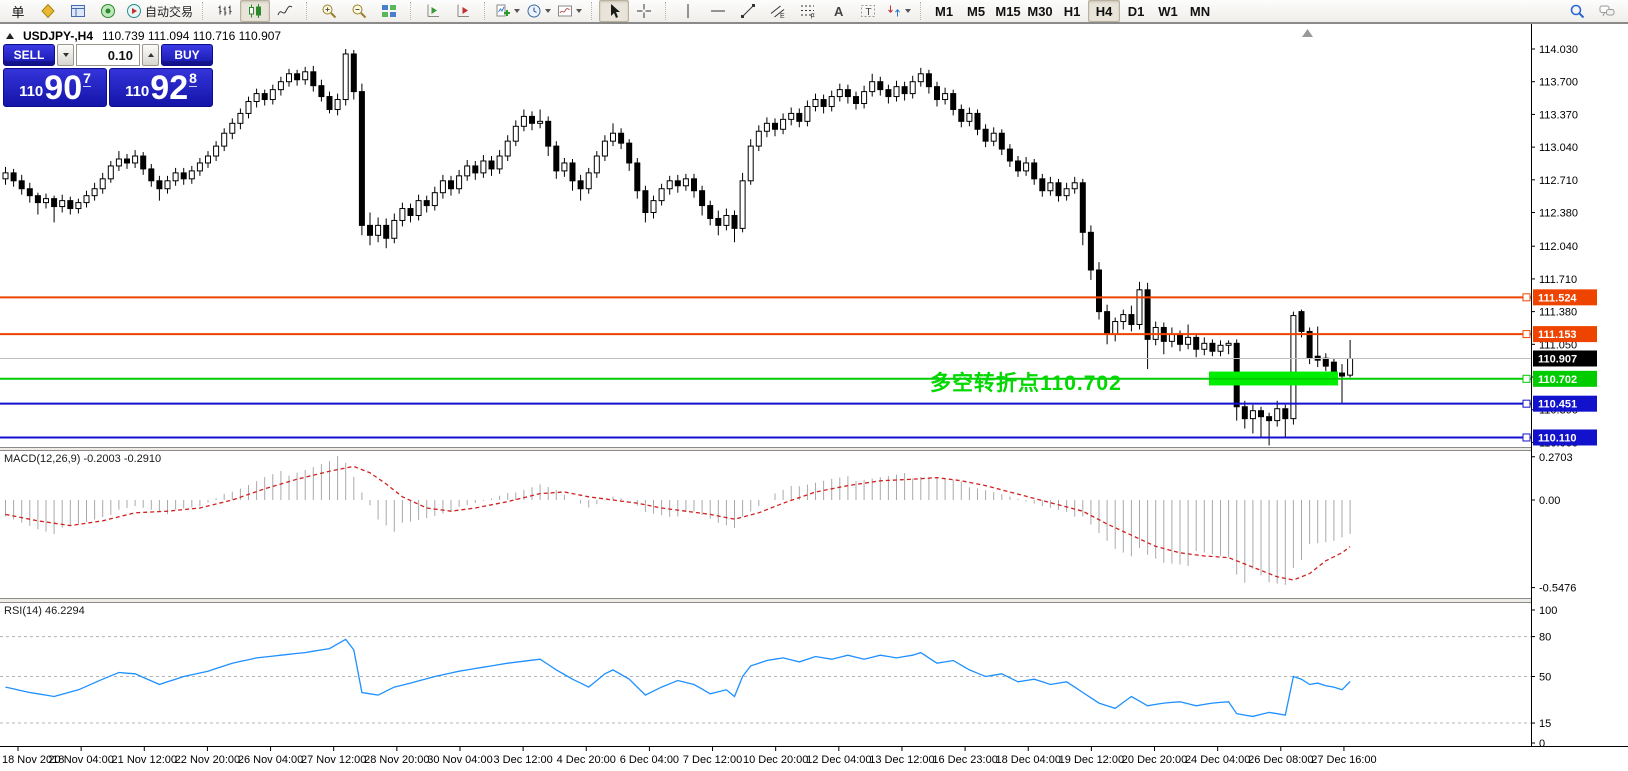 The image size is (1628, 771). Describe the element at coordinates (1577, 11) in the screenshot. I see `search-button` at that location.